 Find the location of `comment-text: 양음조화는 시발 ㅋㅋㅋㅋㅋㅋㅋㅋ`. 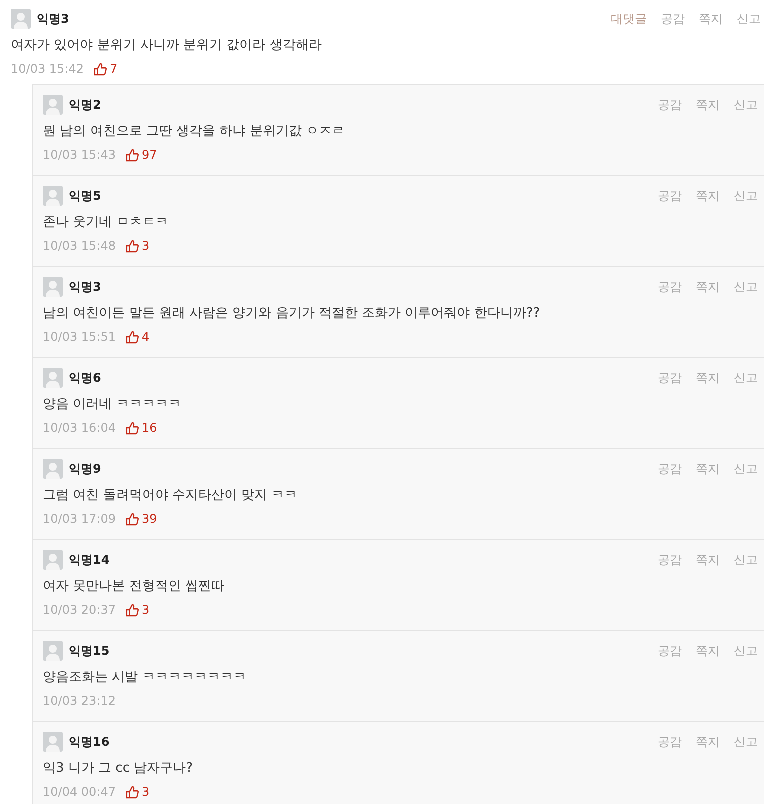

comment-text: 양음조화는 시발 ㅋㅋㅋㅋㅋㅋㅋㅋ is located at coordinates (145, 678).